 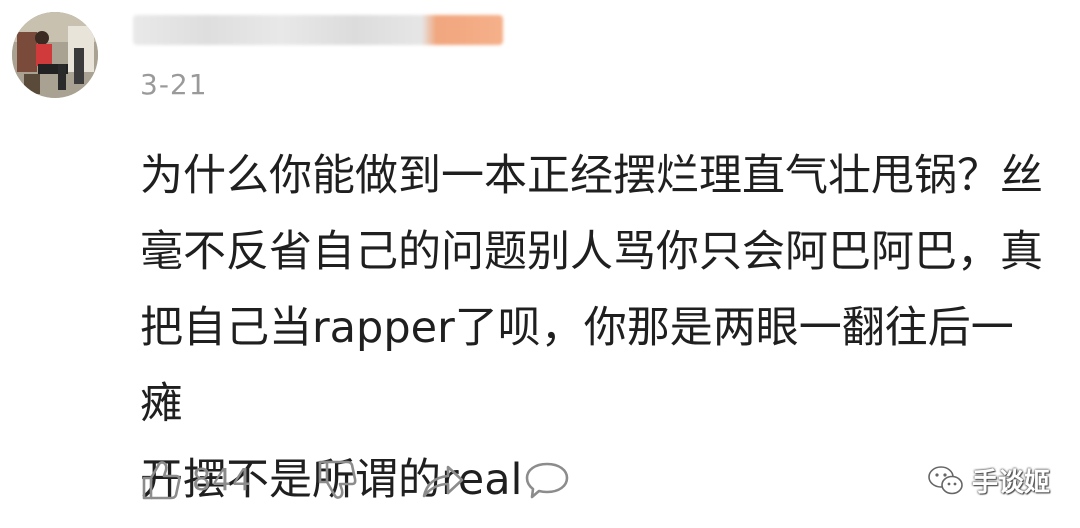 I want to click on avatar-photo, so click(x=55, y=55).